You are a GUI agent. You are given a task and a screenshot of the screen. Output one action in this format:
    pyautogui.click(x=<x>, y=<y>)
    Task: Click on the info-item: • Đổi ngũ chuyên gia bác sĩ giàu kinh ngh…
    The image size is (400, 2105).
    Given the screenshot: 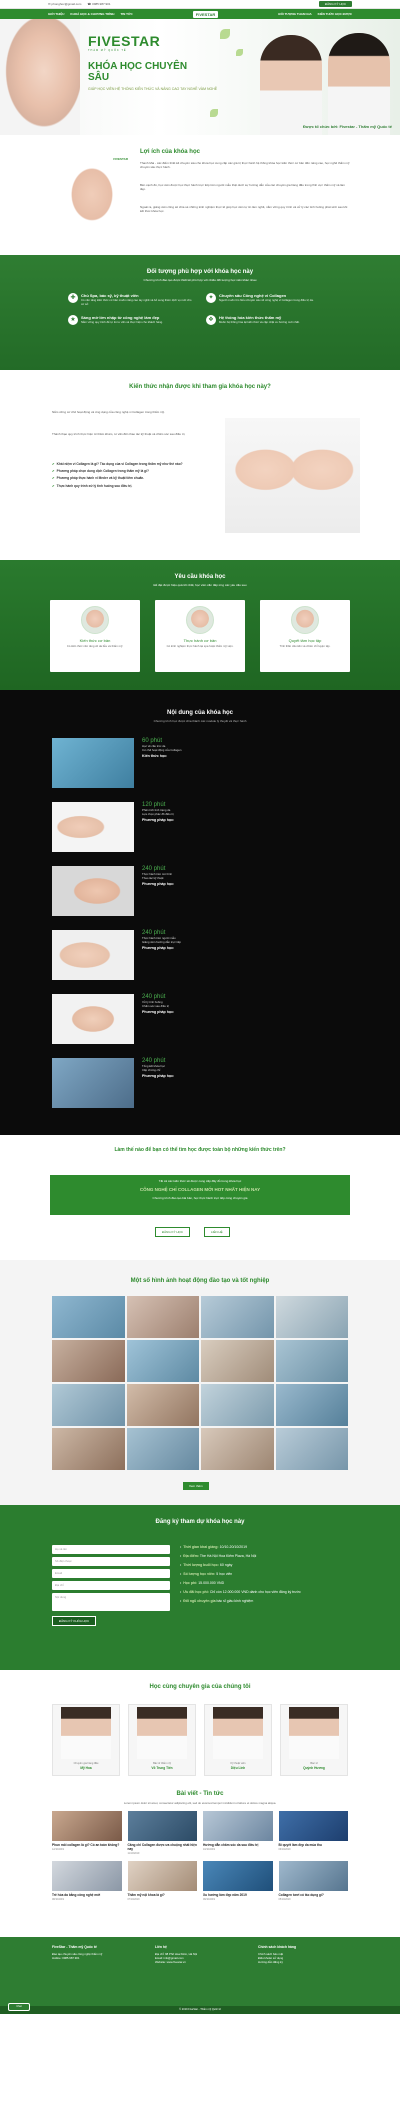 What is the action you would take?
    pyautogui.click(x=217, y=1601)
    